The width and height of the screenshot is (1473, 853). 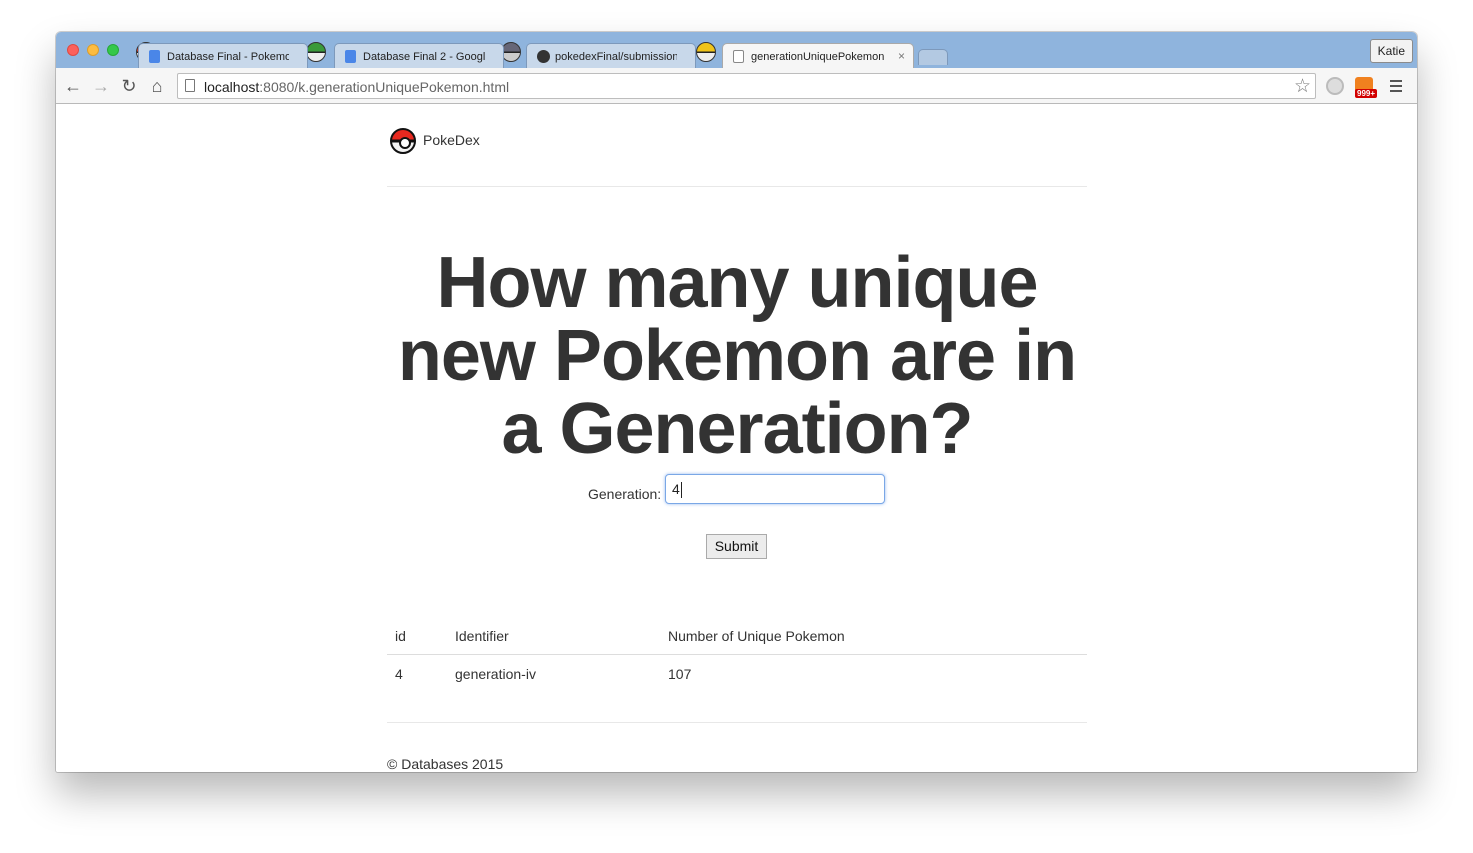 I want to click on reload-icon: ↻, so click(x=129, y=86).